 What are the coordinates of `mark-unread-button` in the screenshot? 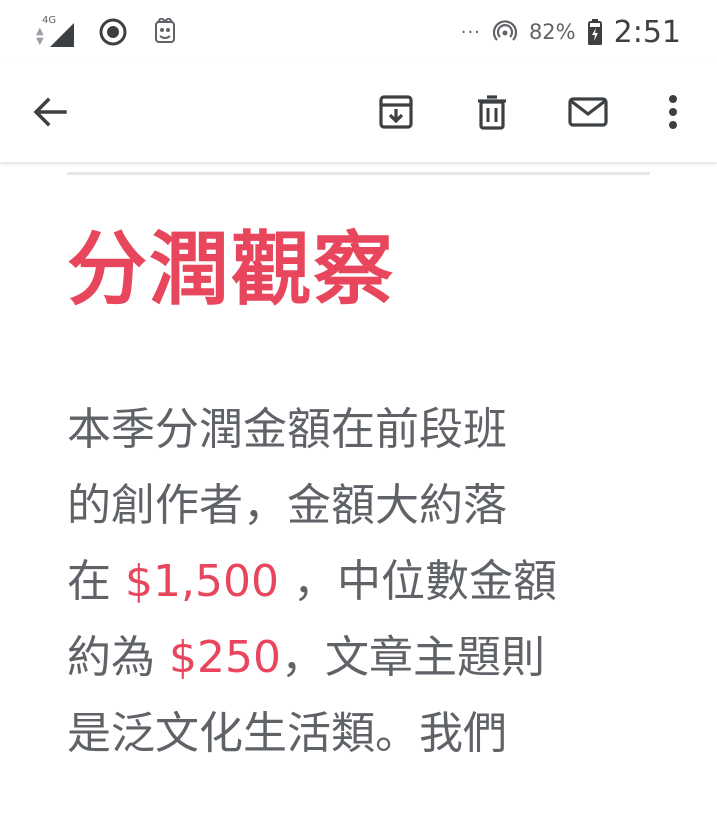 It's located at (588, 112).